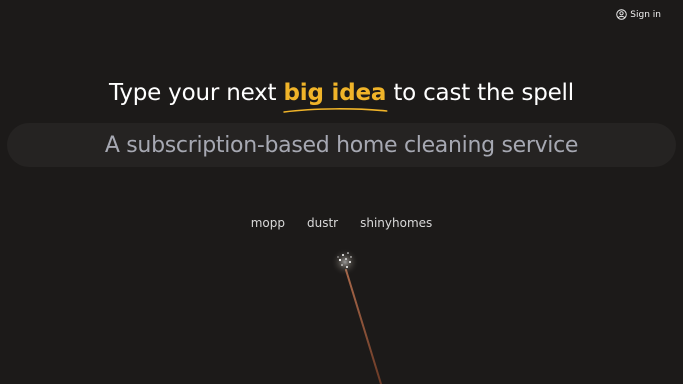  I want to click on idea-input-container, so click(341, 145).